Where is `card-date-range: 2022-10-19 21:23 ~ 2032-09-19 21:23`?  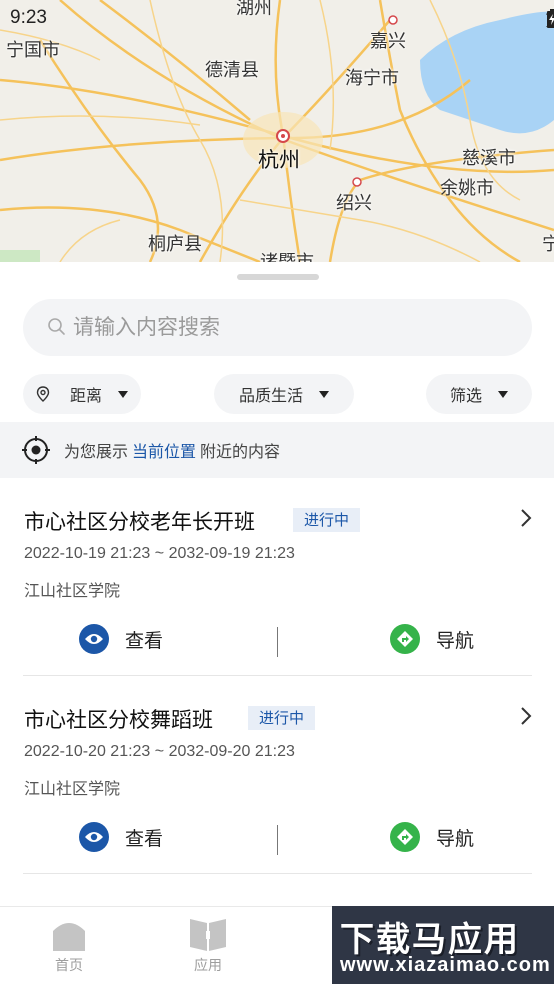
card-date-range: 2022-10-19 21:23 ~ 2032-09-19 21:23 is located at coordinates (159, 553).